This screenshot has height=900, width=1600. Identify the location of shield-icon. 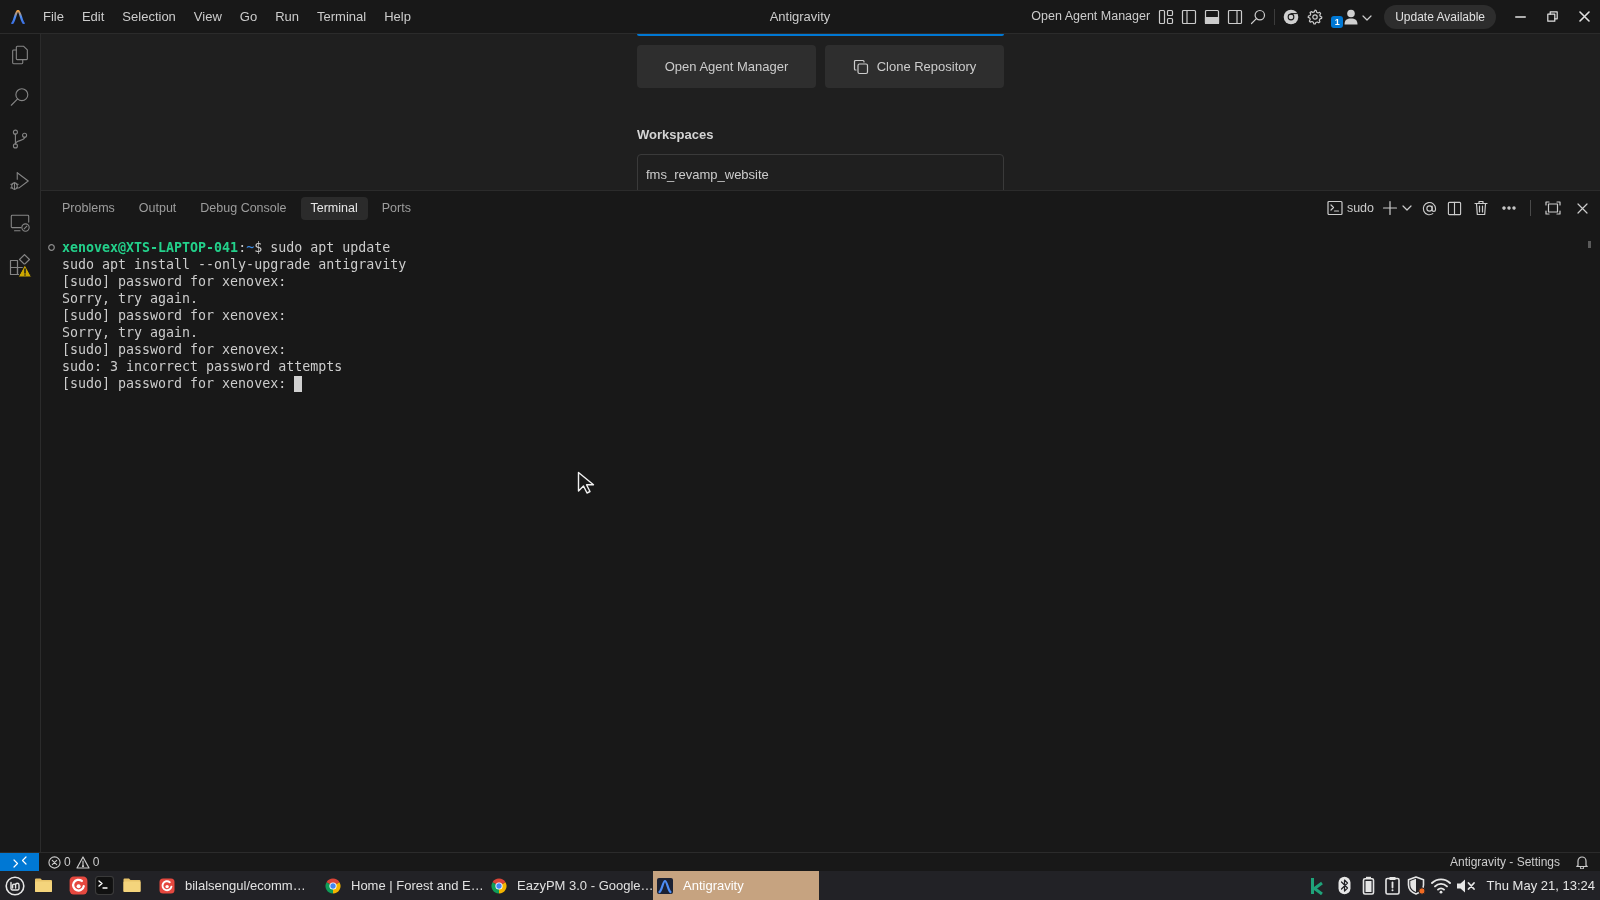
(1416, 885).